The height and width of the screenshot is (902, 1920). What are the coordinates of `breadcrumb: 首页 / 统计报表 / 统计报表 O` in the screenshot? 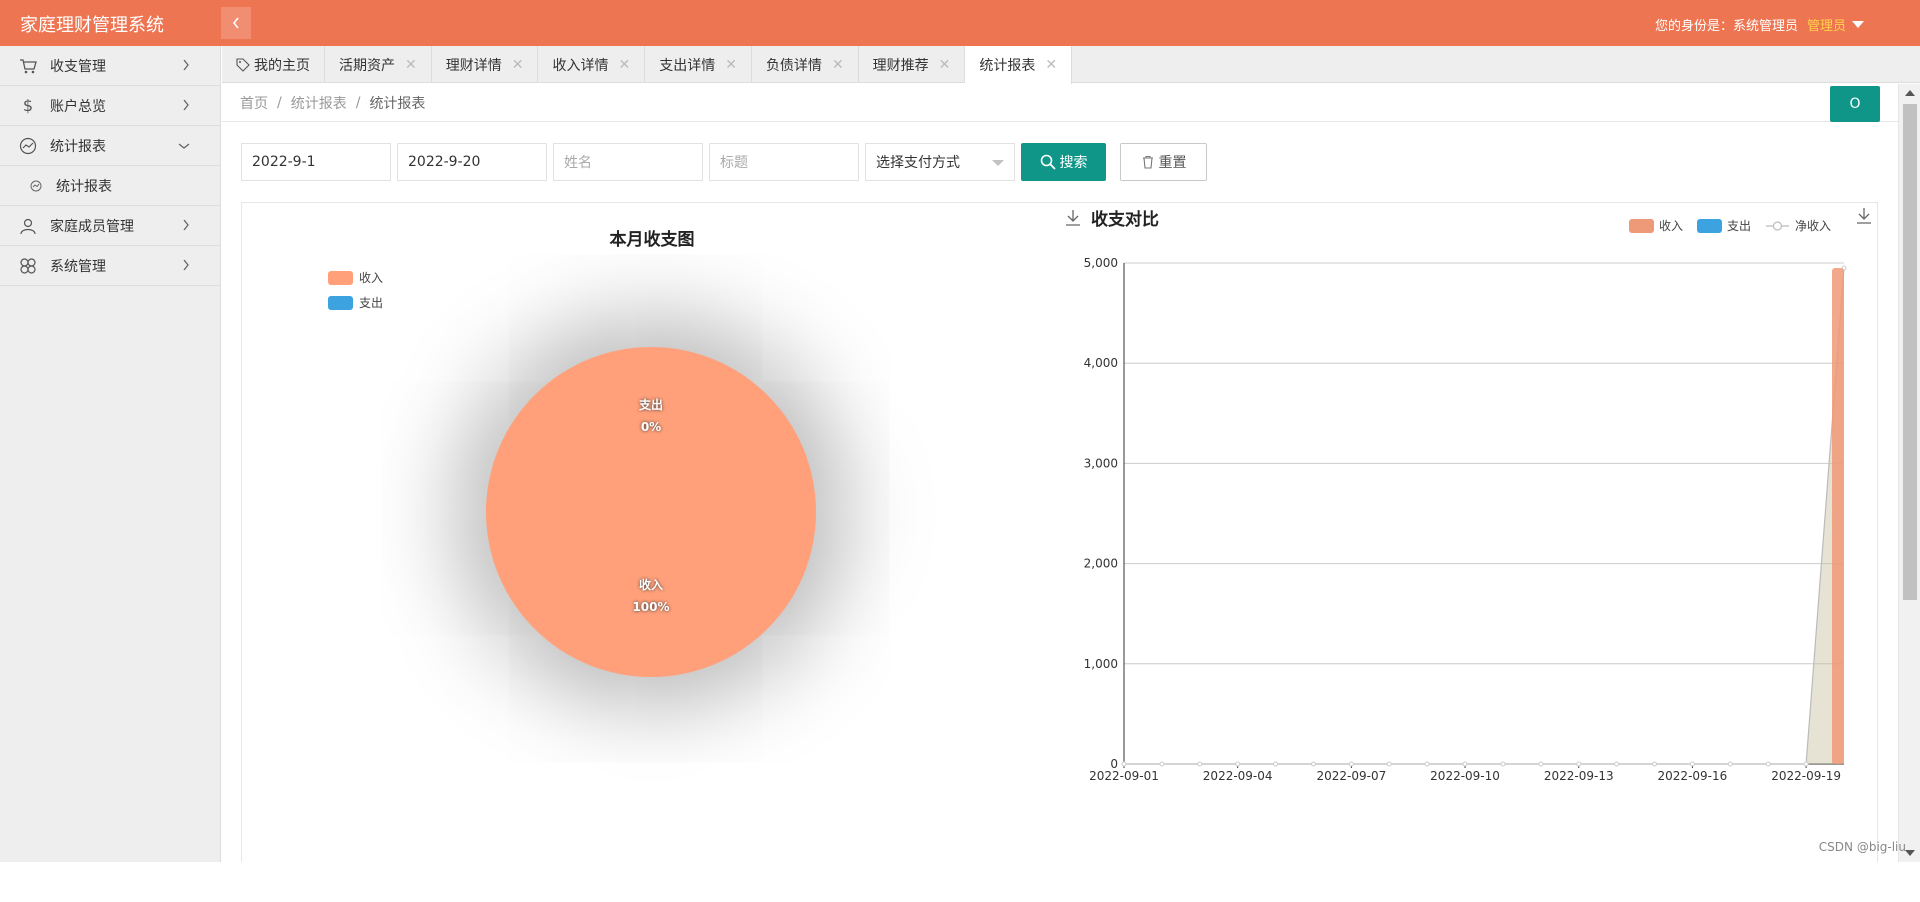 It's located at (1060, 103).